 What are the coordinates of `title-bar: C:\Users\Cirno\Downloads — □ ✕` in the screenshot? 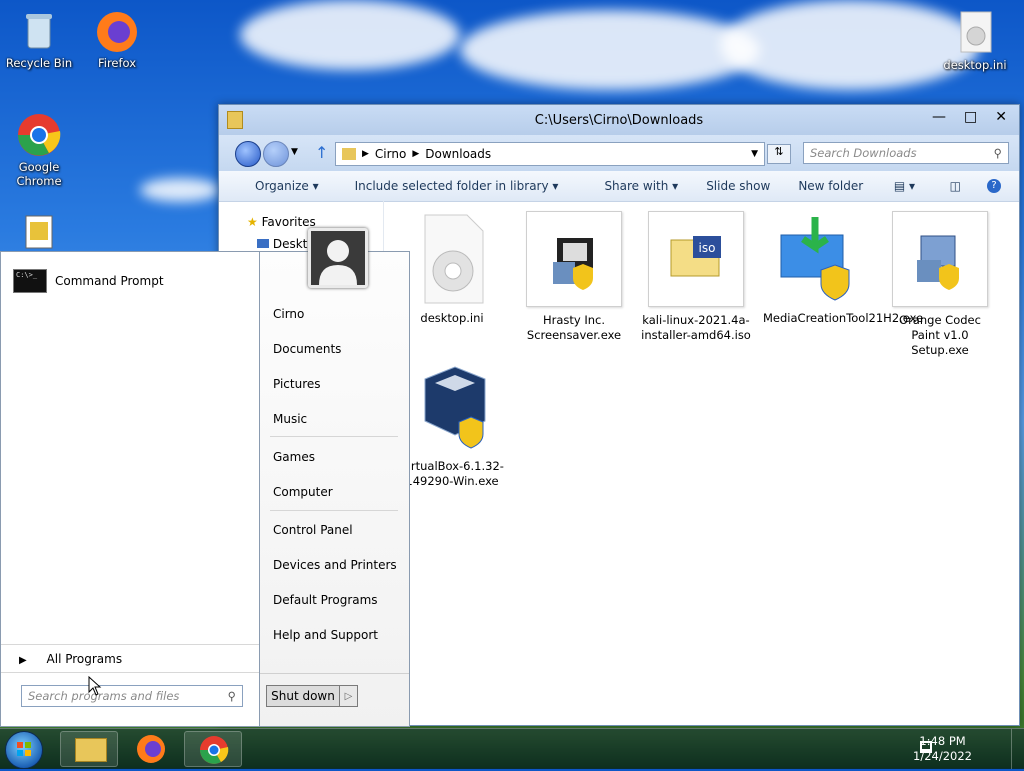 It's located at (619, 120).